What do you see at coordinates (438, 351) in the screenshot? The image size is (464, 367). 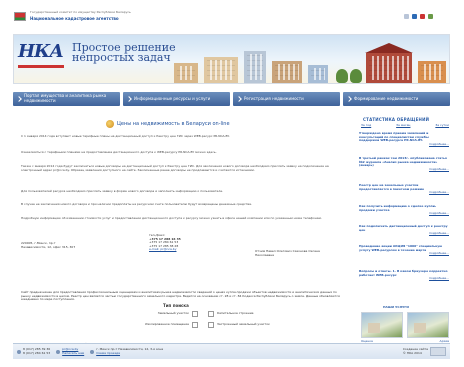 I see `visit-counter` at bounding box center [438, 351].